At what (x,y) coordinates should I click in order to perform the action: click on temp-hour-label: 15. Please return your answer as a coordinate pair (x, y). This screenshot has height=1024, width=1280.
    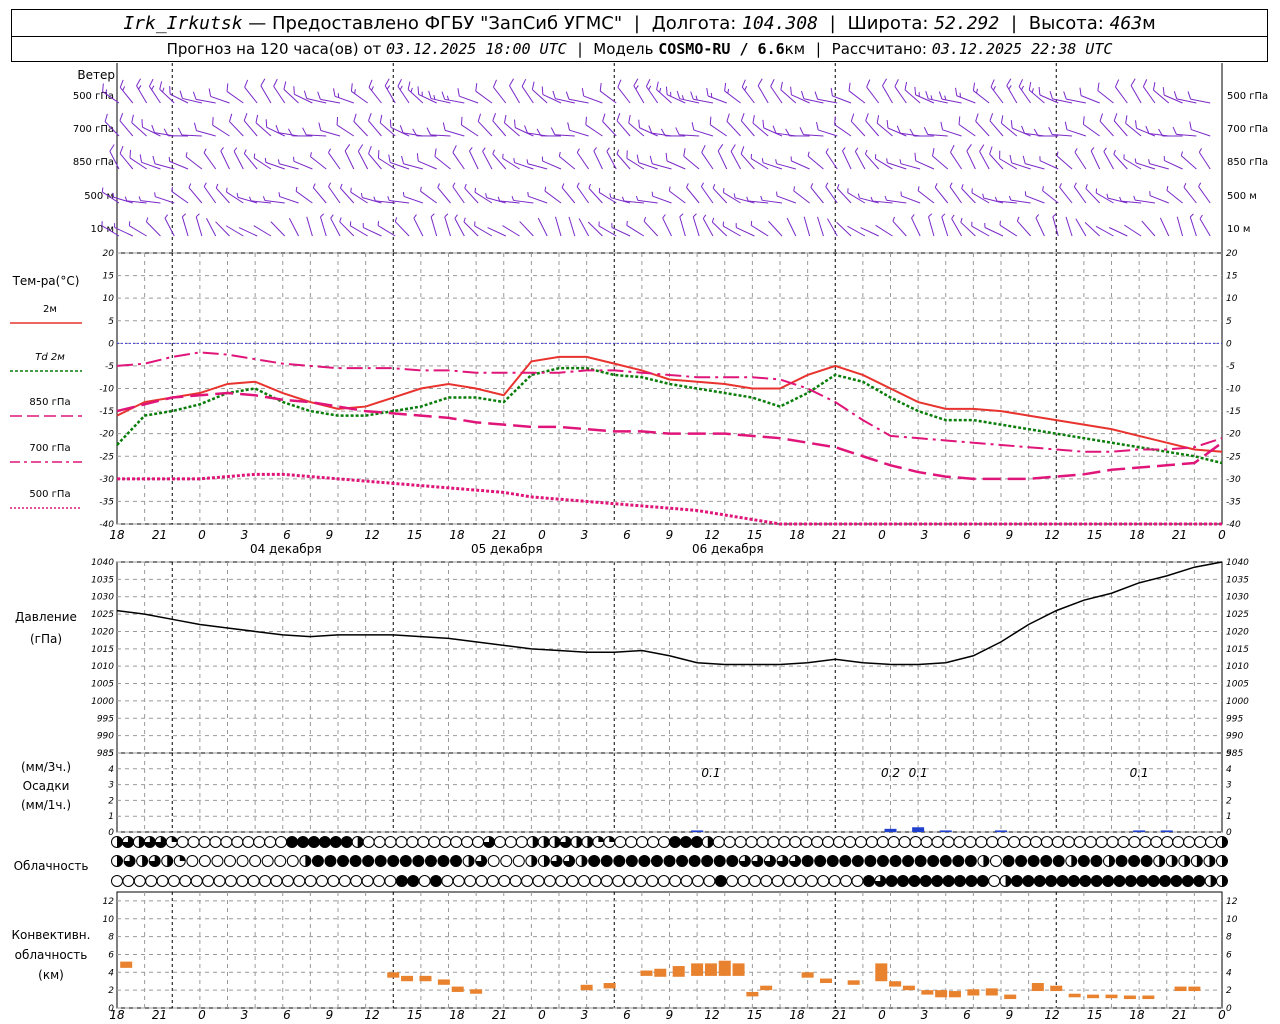
    Looking at the image, I should click on (414, 535).